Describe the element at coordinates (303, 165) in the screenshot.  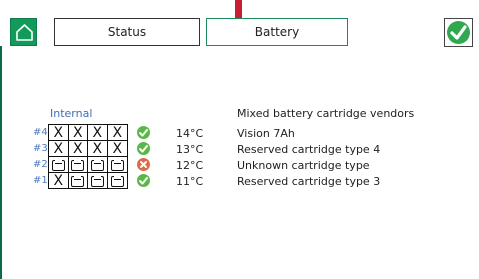
I see `cartridge-type: Unknown cartridge type` at that location.